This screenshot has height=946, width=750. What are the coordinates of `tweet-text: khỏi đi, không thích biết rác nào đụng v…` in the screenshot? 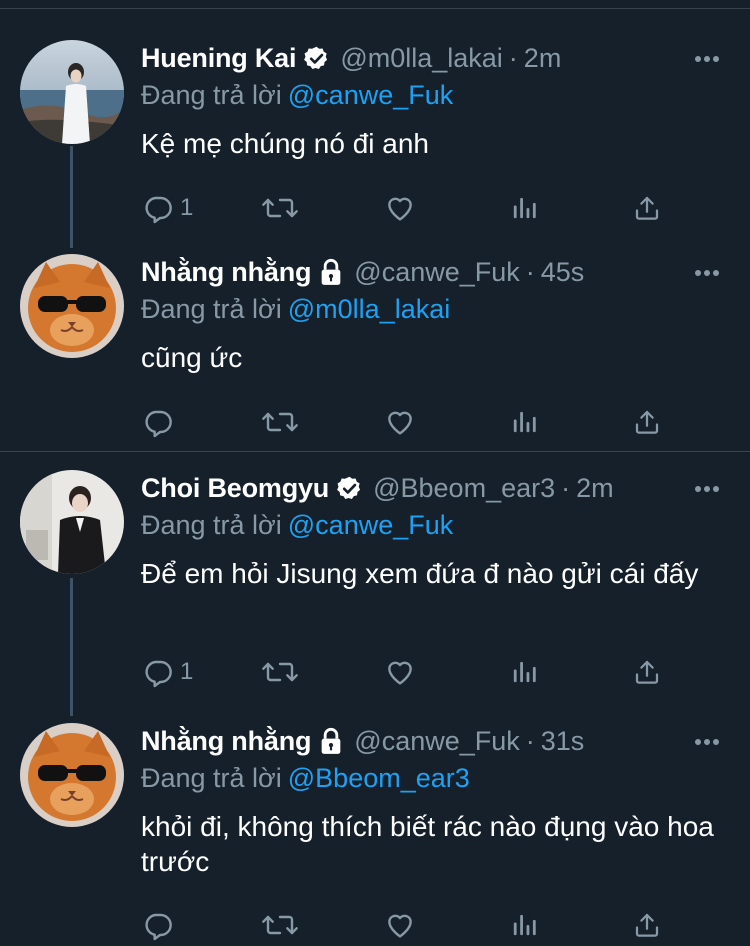 It's located at (427, 844).